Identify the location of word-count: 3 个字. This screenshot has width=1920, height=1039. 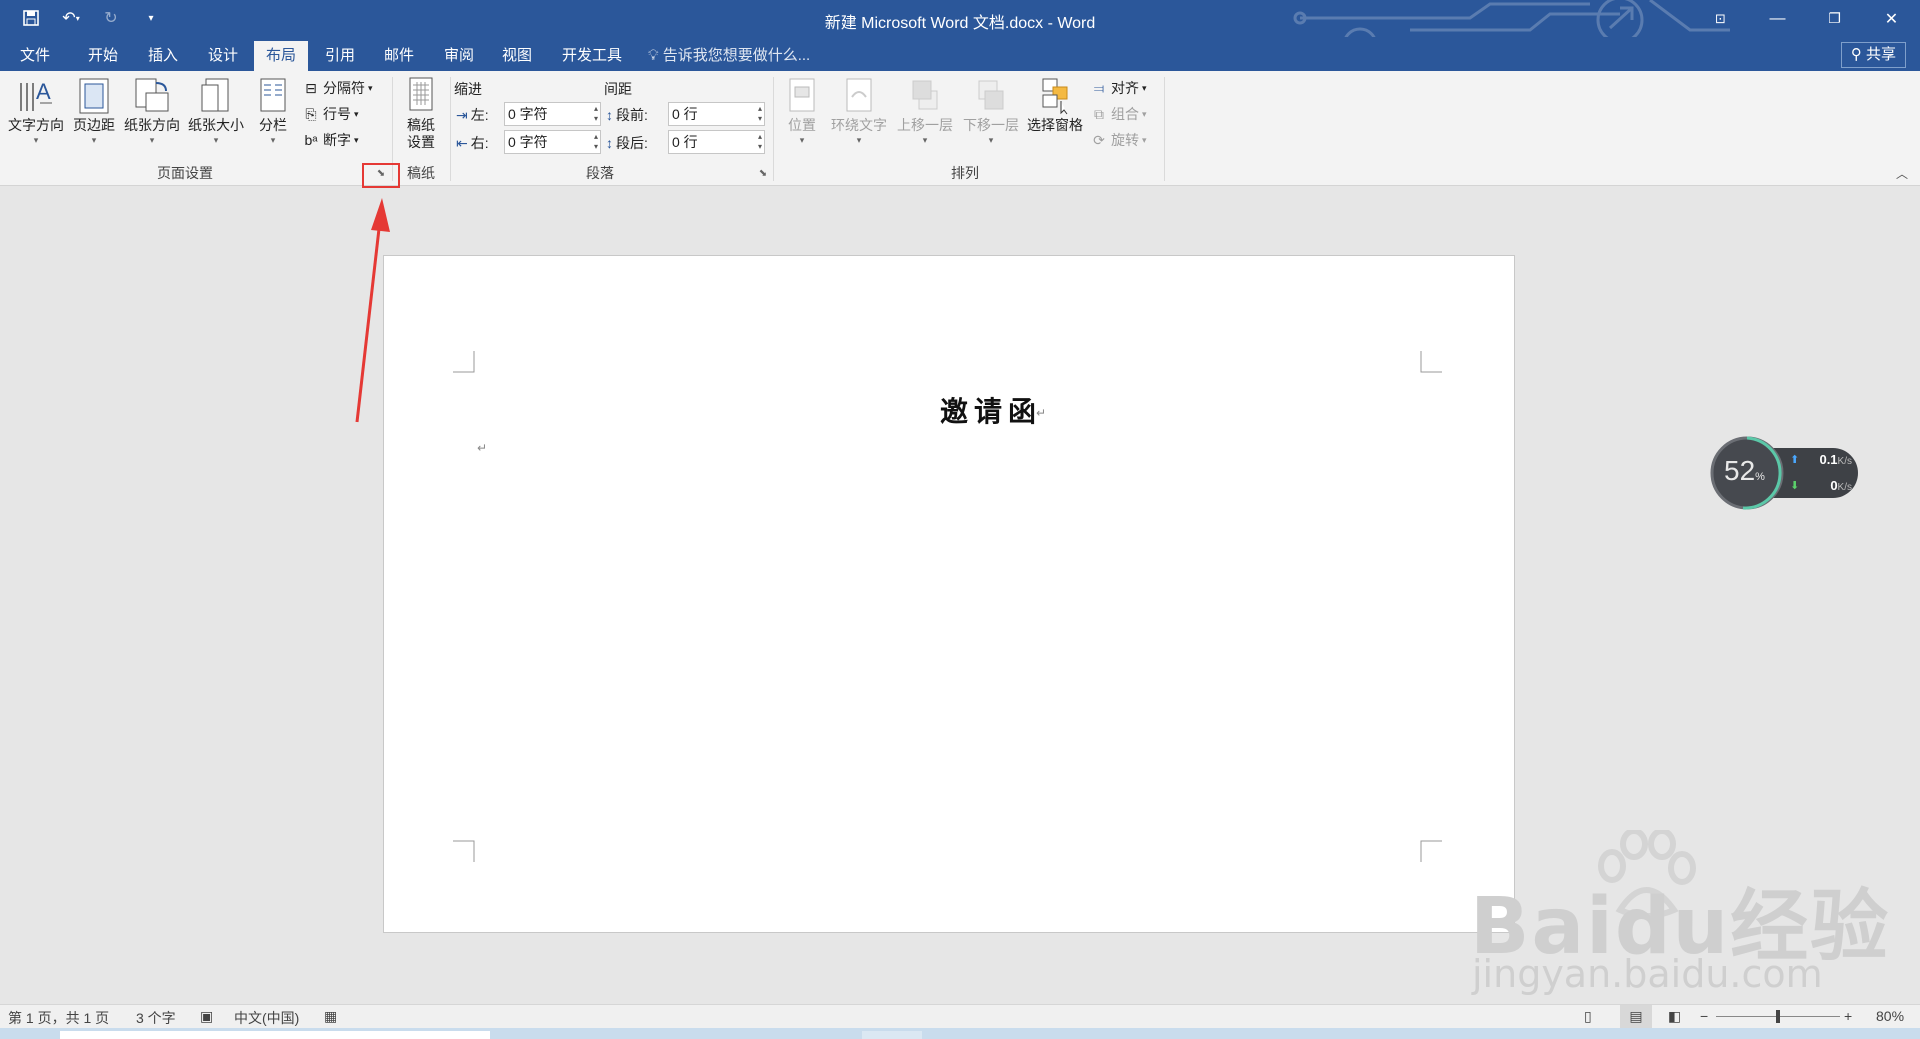
(156, 1018).